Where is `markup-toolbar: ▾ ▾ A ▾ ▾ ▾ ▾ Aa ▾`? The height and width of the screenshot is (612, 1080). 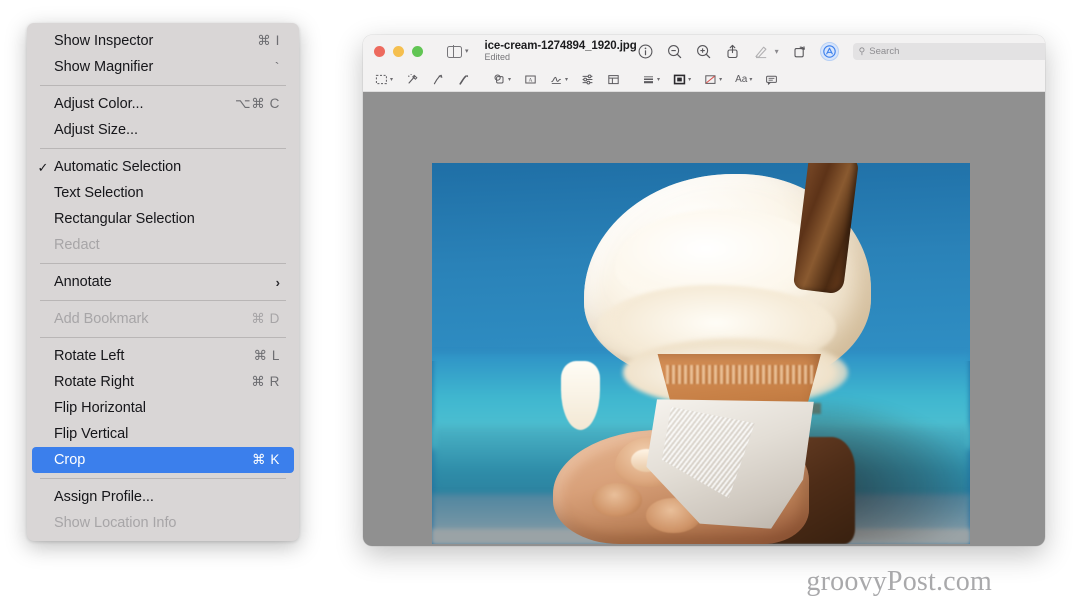 markup-toolbar: ▾ ▾ A ▾ ▾ ▾ ▾ Aa ▾ is located at coordinates (704, 80).